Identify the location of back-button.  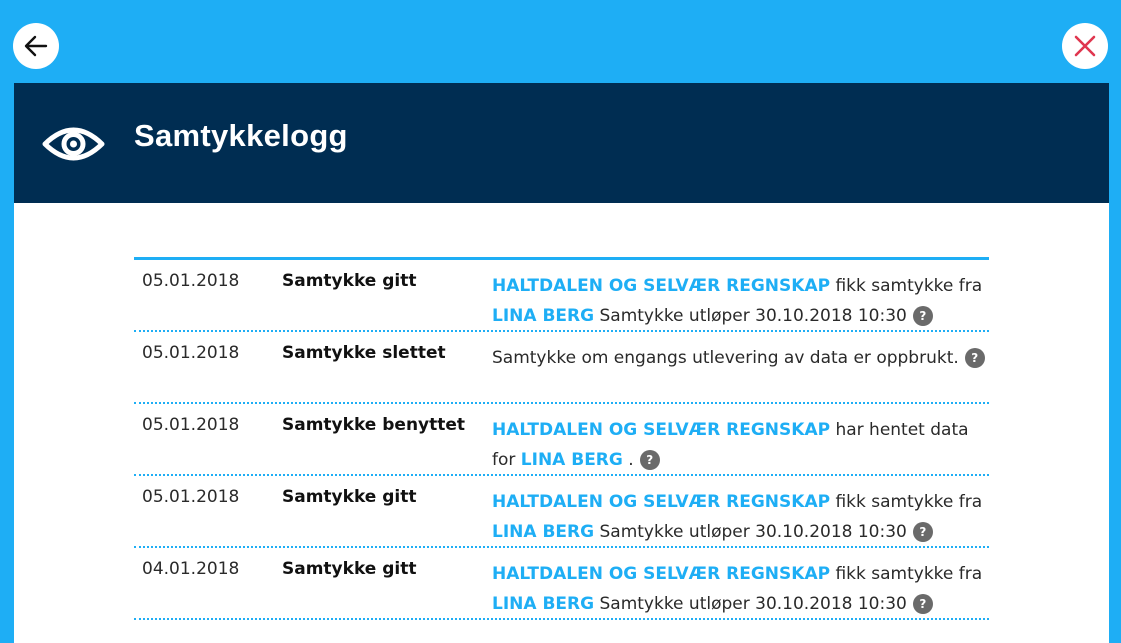
(36, 46).